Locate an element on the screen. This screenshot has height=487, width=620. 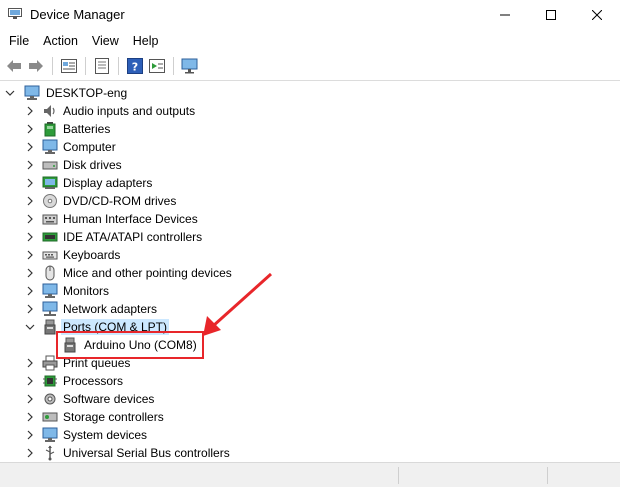
menu-help: Help is located at coordinates (146, 41).